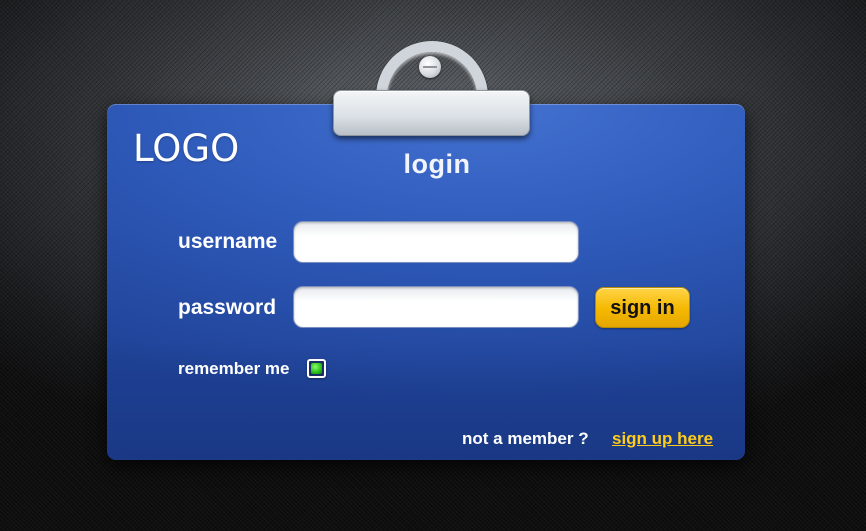 This screenshot has width=866, height=531. I want to click on page-title: login, so click(437, 164).